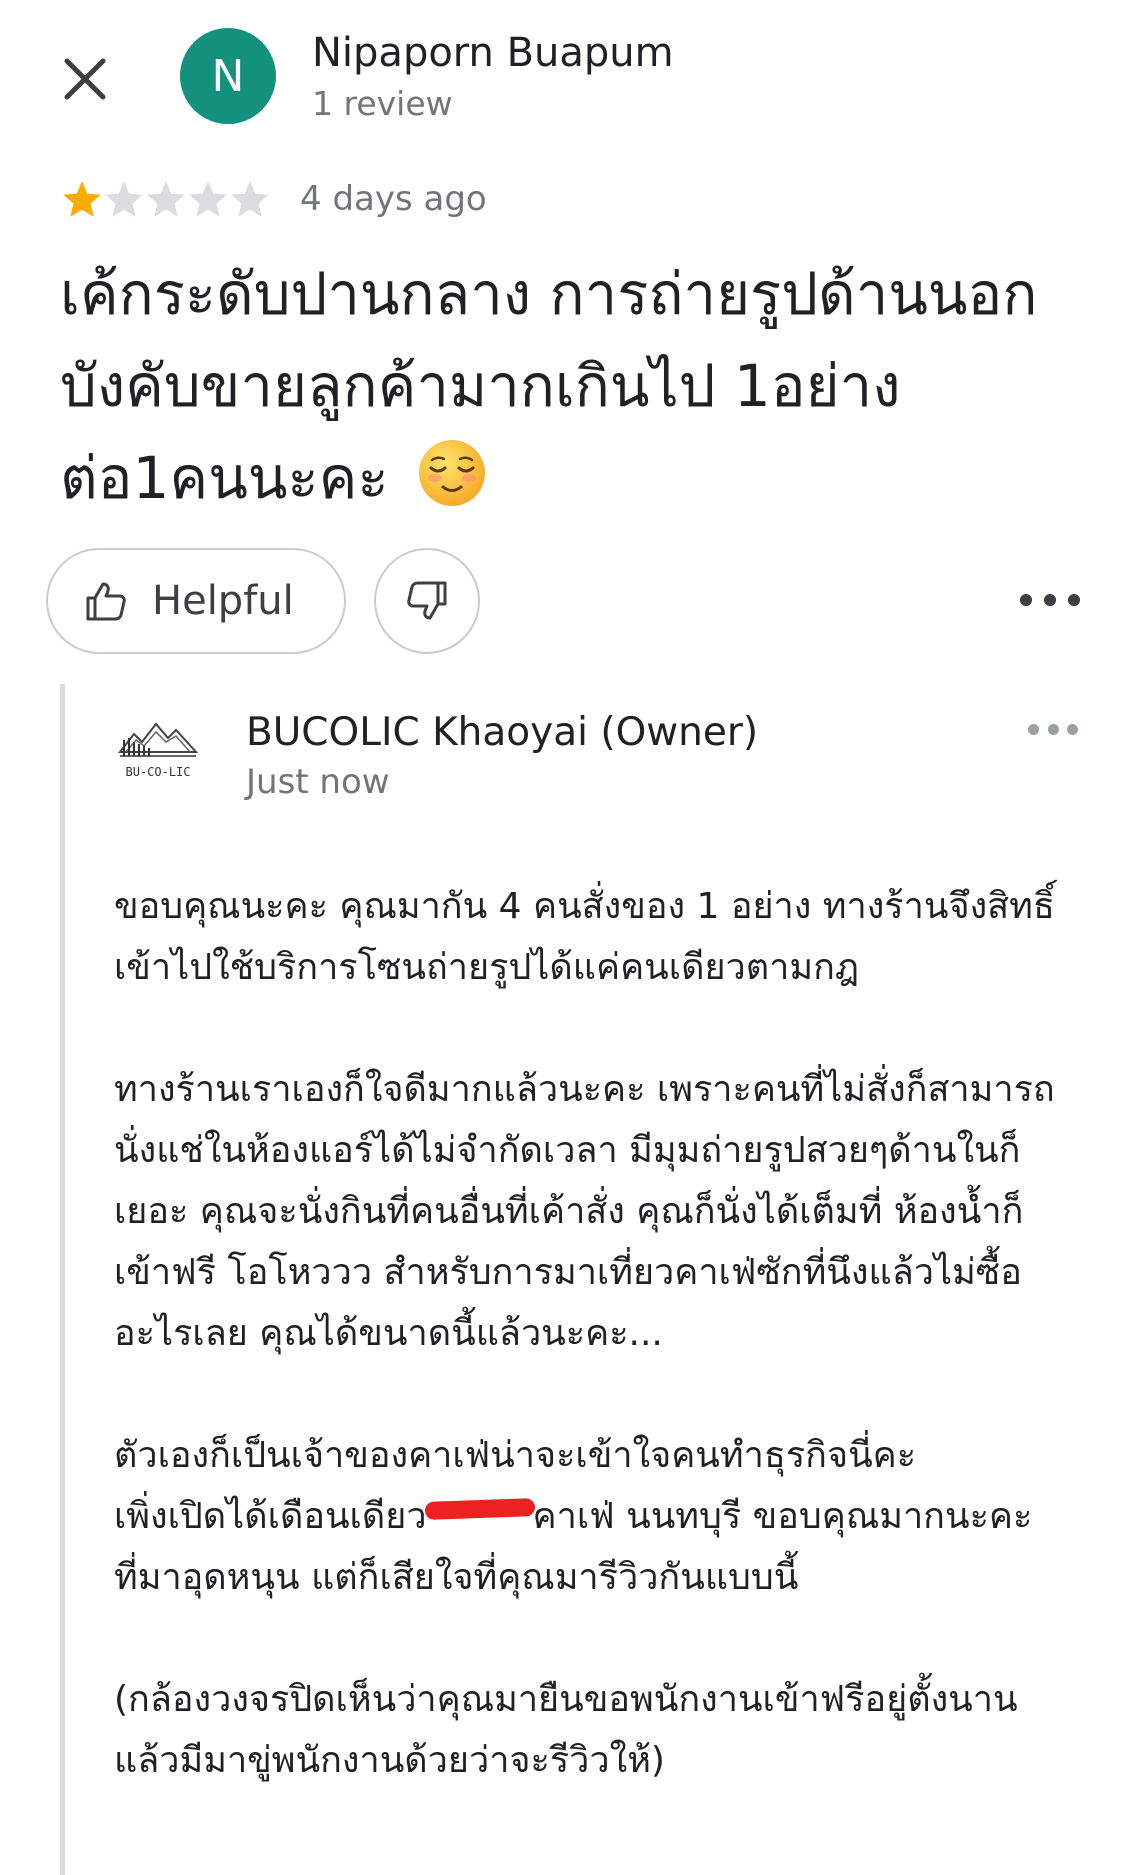 Image resolution: width=1125 pixels, height=1875 pixels. I want to click on owner-name: BUCOLIC Khaoyai (Owner), so click(502, 732).